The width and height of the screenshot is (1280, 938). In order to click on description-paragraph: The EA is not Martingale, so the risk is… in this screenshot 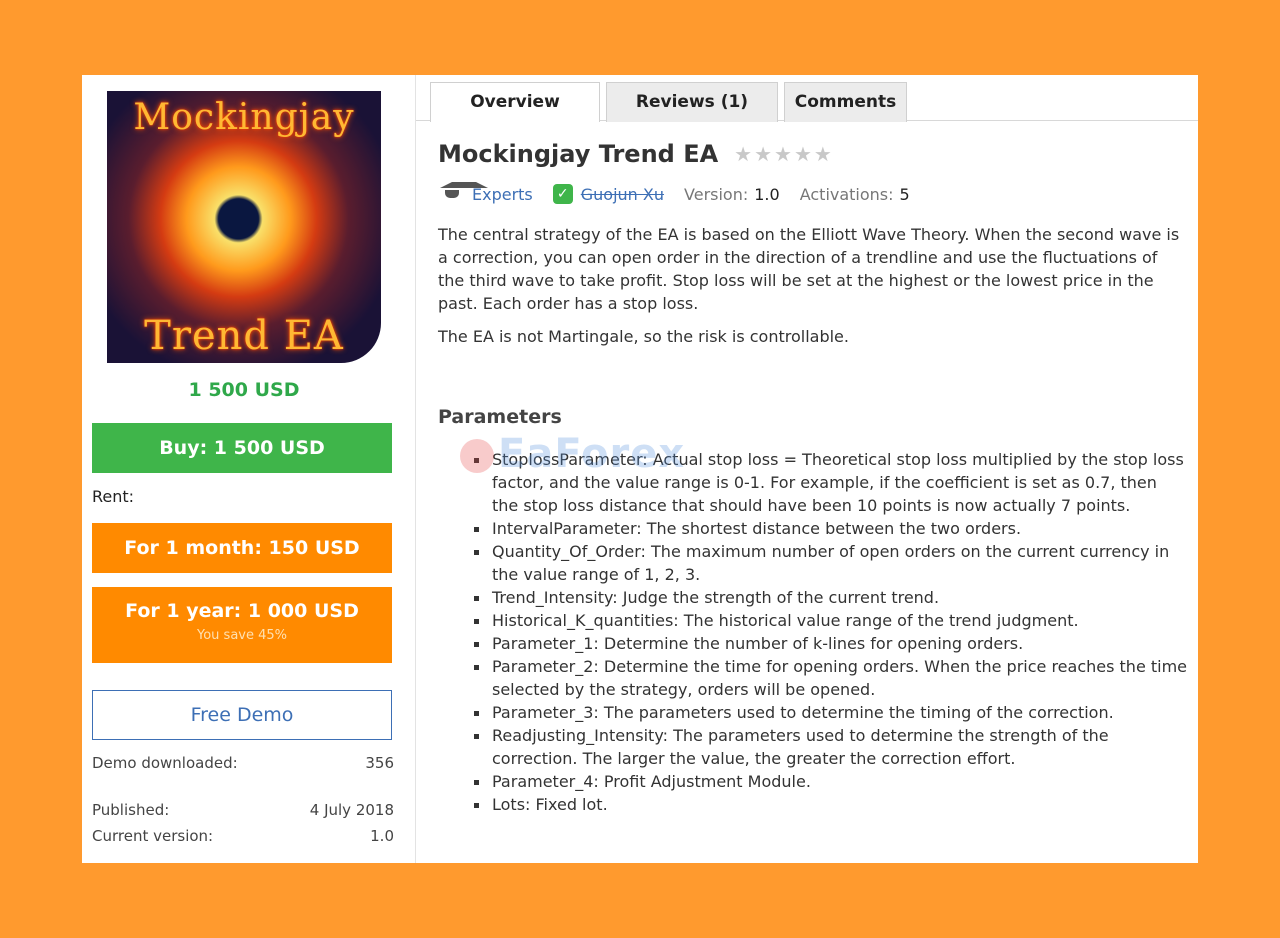, I will do `click(643, 336)`.